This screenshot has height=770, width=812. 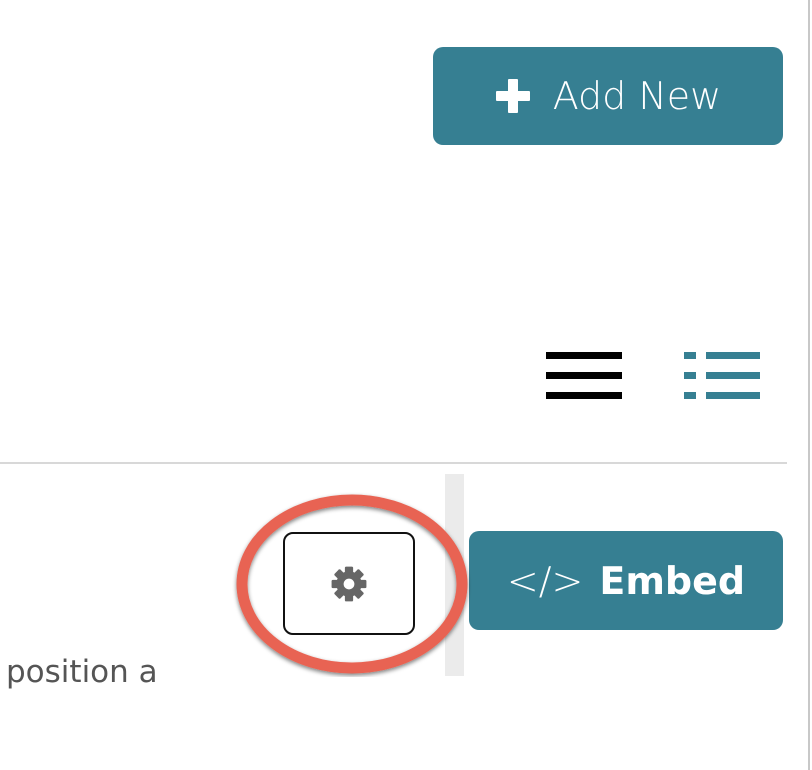 I want to click on embed-button: </> Embed, so click(x=626, y=580).